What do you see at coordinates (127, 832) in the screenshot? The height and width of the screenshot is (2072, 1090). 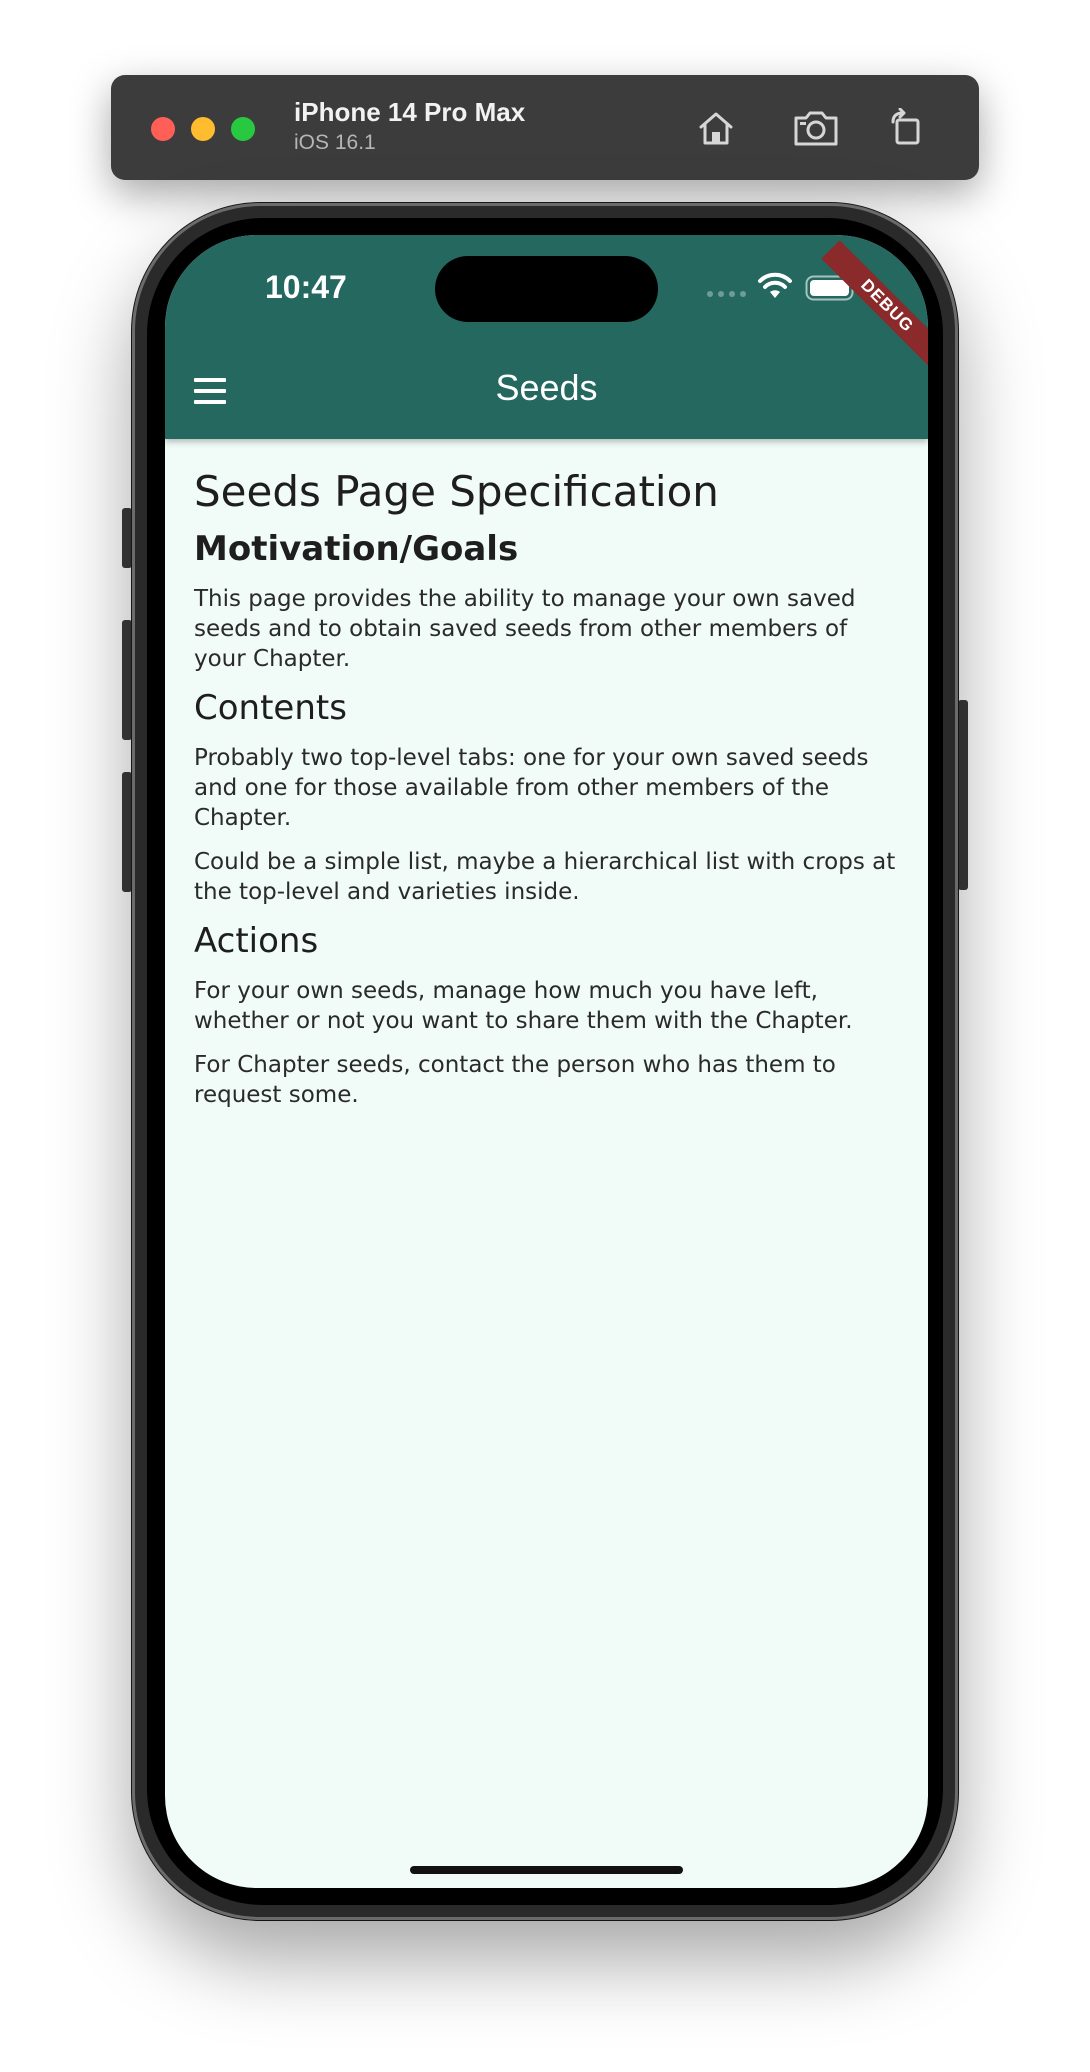 I see `volume-down-button` at bounding box center [127, 832].